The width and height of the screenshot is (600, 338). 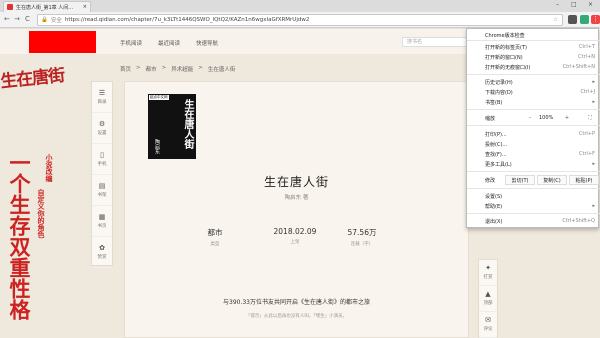 What do you see at coordinates (10, 7) in the screenshot?
I see `site-favicon-icon` at bounding box center [10, 7].